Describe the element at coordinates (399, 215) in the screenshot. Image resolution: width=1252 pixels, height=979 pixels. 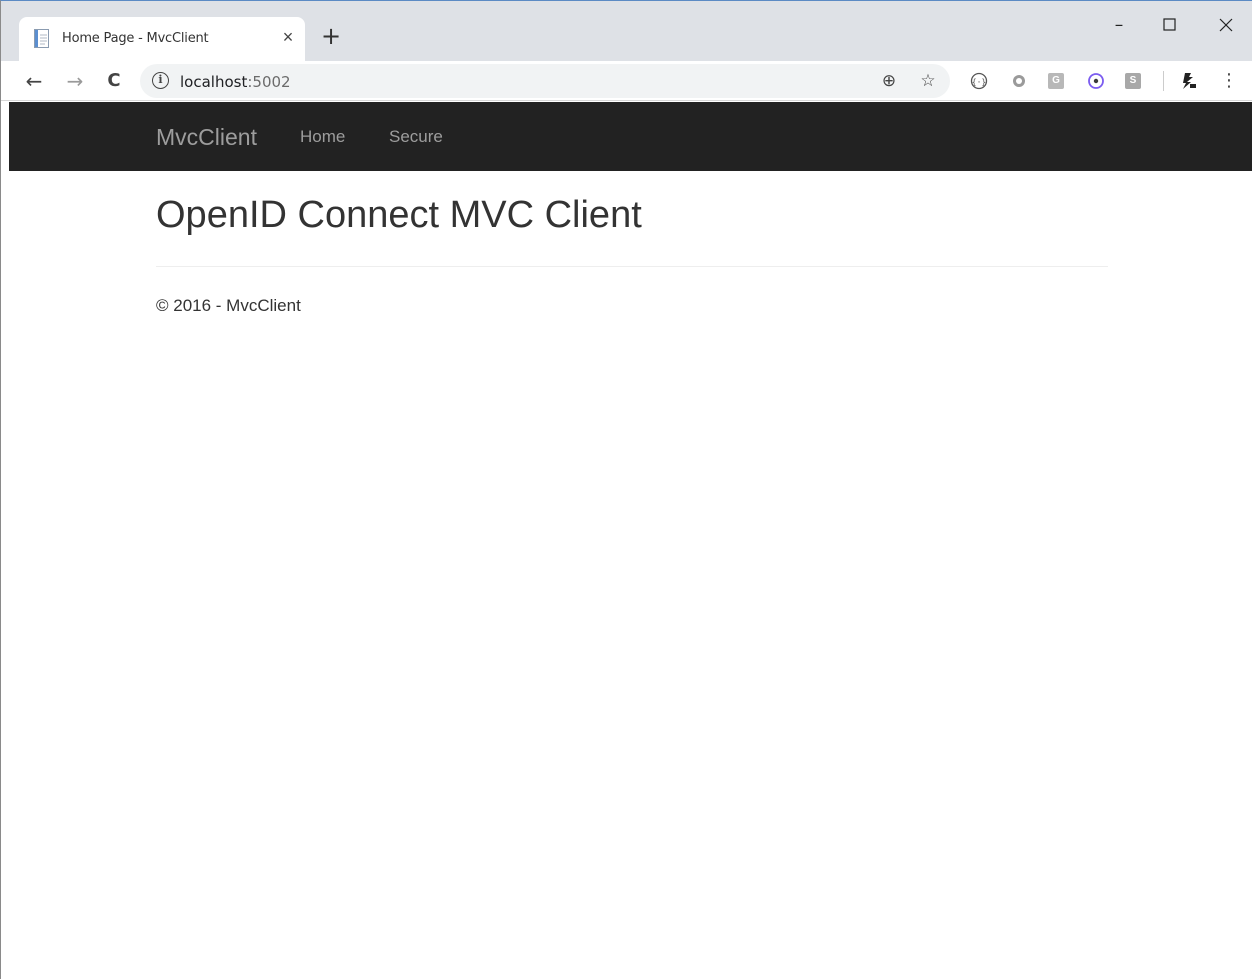
I see `page-title: OpenID Connect MVC Client` at that location.